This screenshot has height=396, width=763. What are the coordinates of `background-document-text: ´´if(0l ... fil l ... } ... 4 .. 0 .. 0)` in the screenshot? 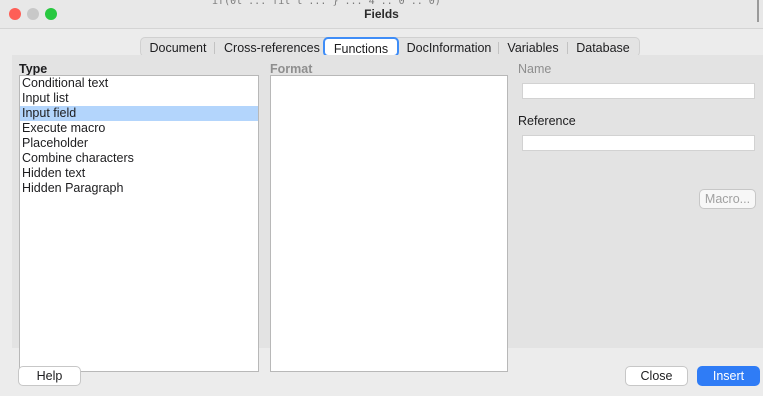 It's located at (320, 3).